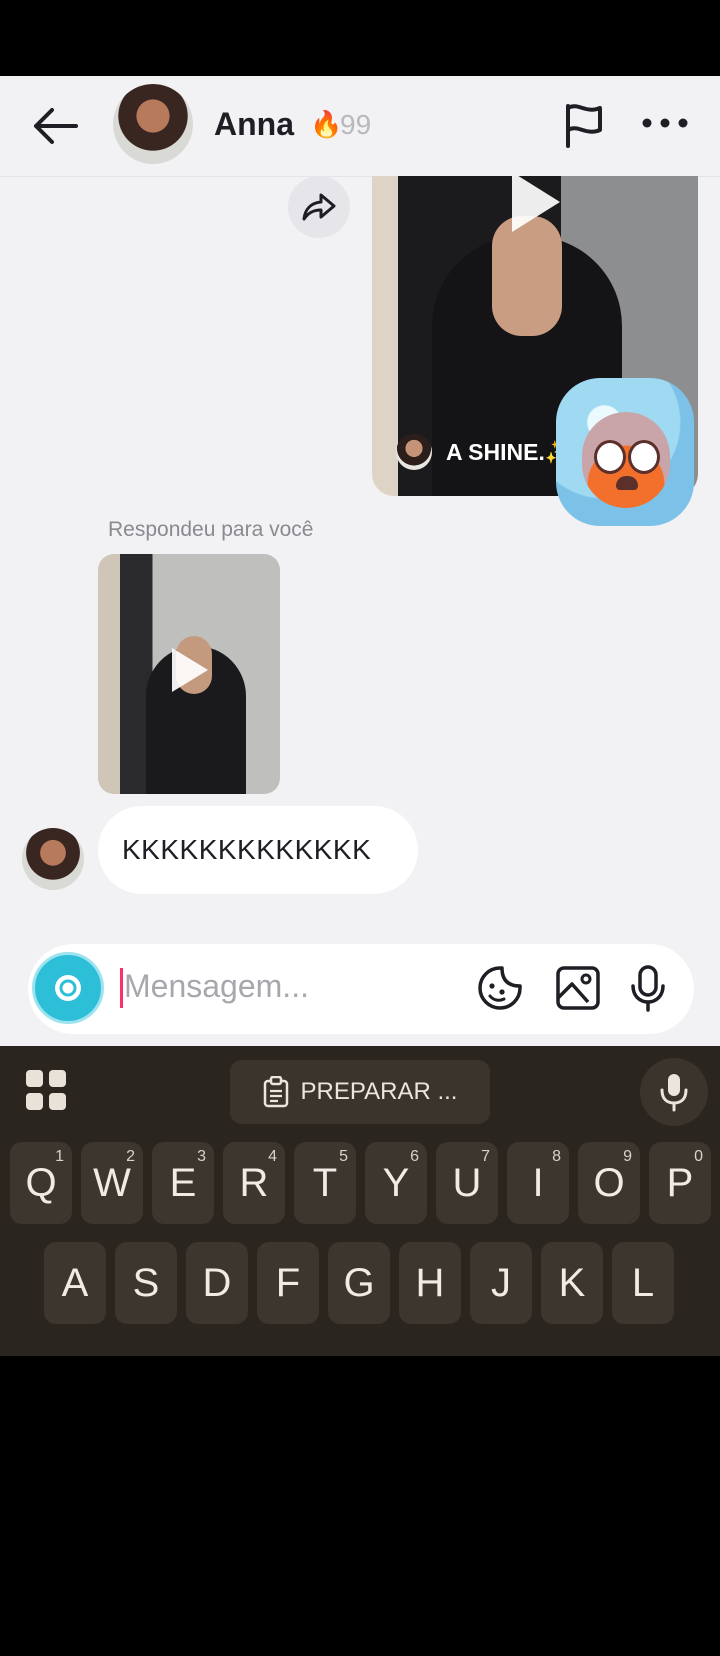 The image size is (720, 1656). I want to click on contact-name: Anna, so click(254, 124).